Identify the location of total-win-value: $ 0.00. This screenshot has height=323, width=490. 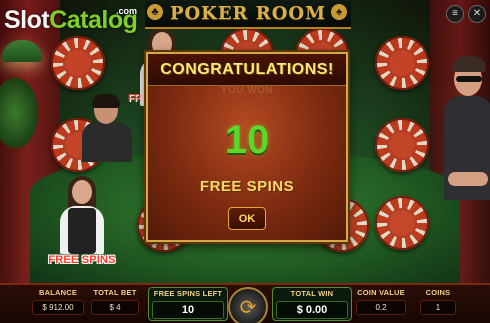
(312, 310).